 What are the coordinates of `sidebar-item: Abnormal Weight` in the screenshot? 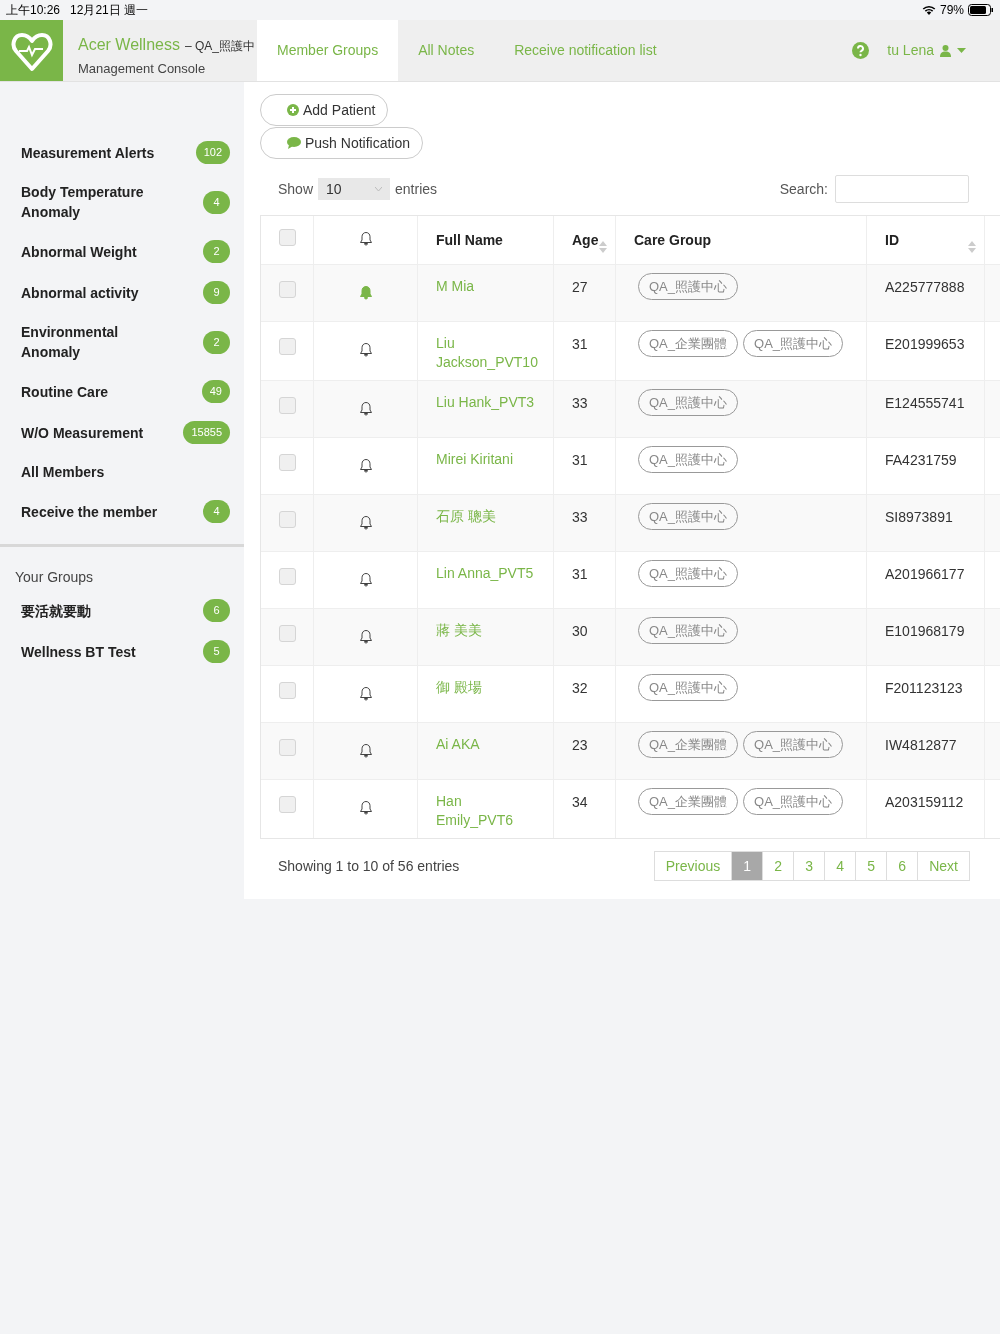 It's located at (91, 251).